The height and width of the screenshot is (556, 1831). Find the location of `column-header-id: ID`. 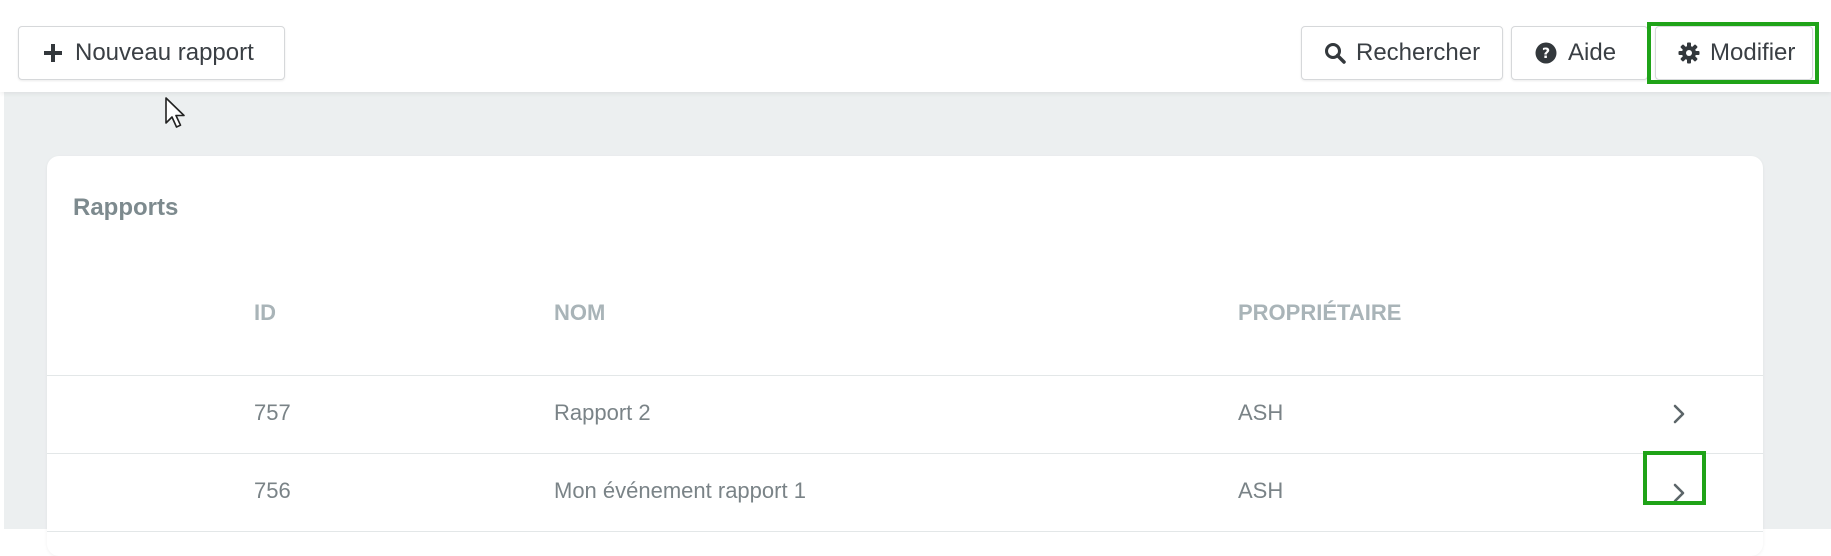

column-header-id: ID is located at coordinates (265, 312).